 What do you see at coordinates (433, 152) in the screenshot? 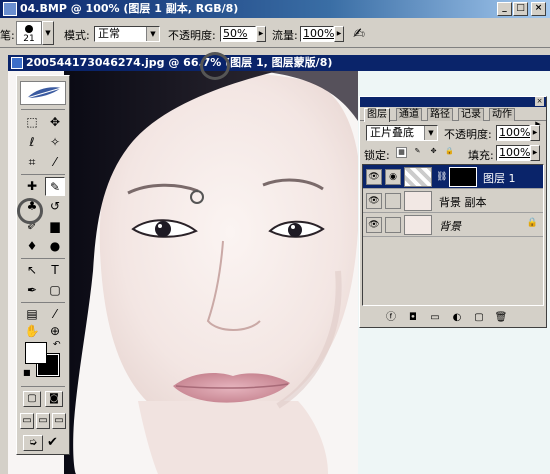
I see `lock-position-icon: ✥` at bounding box center [433, 152].